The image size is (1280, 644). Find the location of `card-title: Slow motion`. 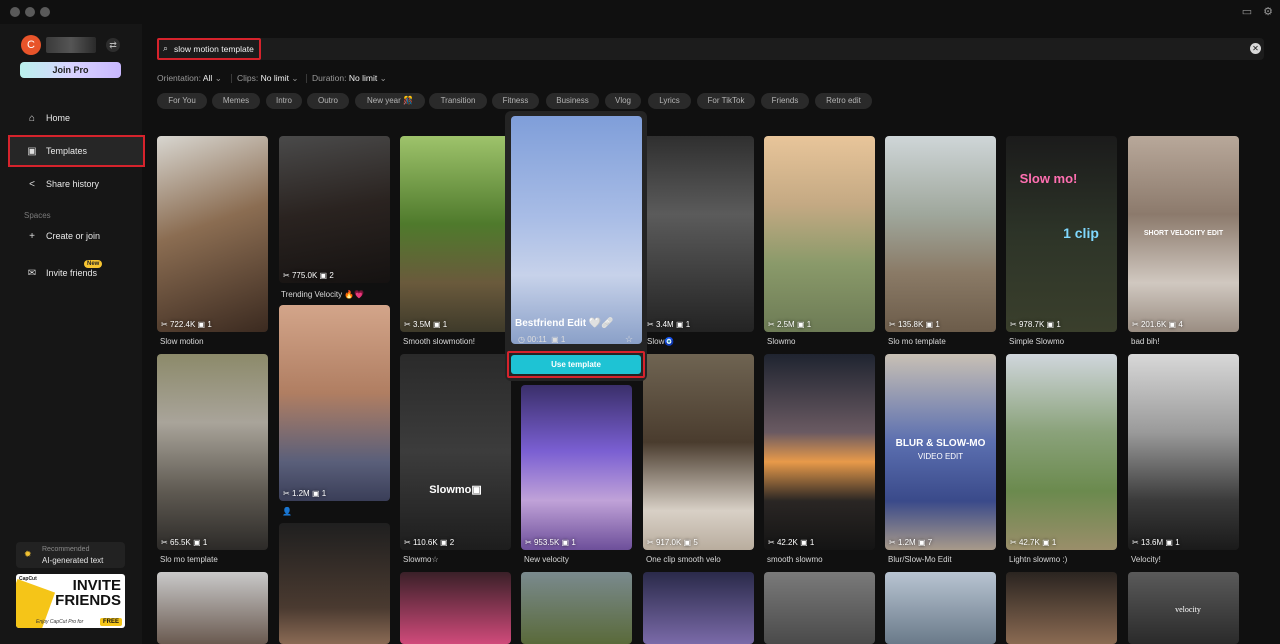

card-title: Slow motion is located at coordinates (182, 341).